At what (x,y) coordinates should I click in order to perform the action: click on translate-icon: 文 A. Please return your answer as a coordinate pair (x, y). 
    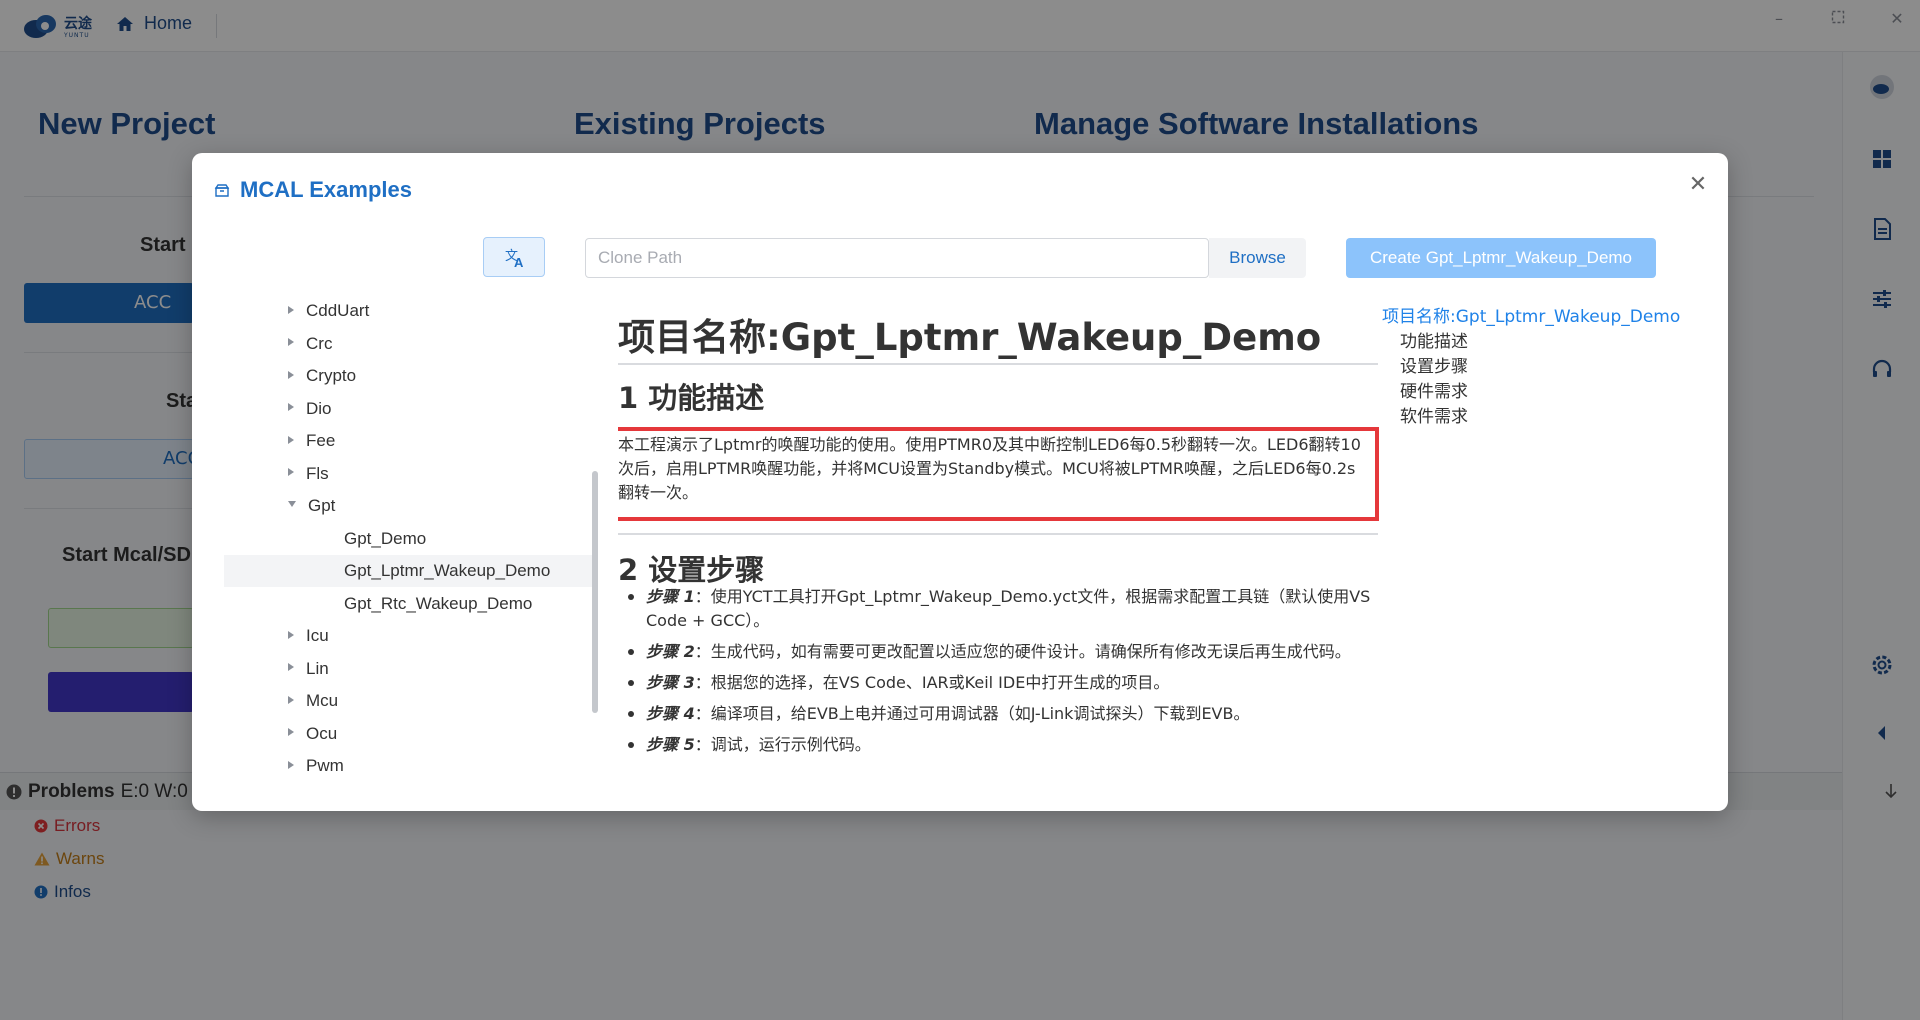
    Looking at the image, I should click on (514, 259).